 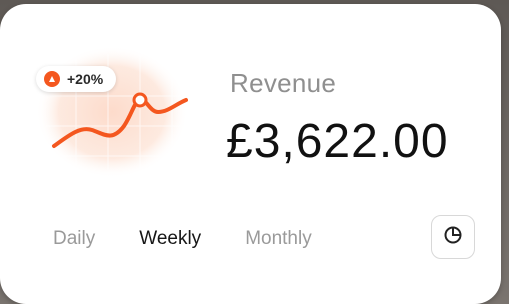 What do you see at coordinates (278, 239) in the screenshot?
I see `tab-monthly: Monthly` at bounding box center [278, 239].